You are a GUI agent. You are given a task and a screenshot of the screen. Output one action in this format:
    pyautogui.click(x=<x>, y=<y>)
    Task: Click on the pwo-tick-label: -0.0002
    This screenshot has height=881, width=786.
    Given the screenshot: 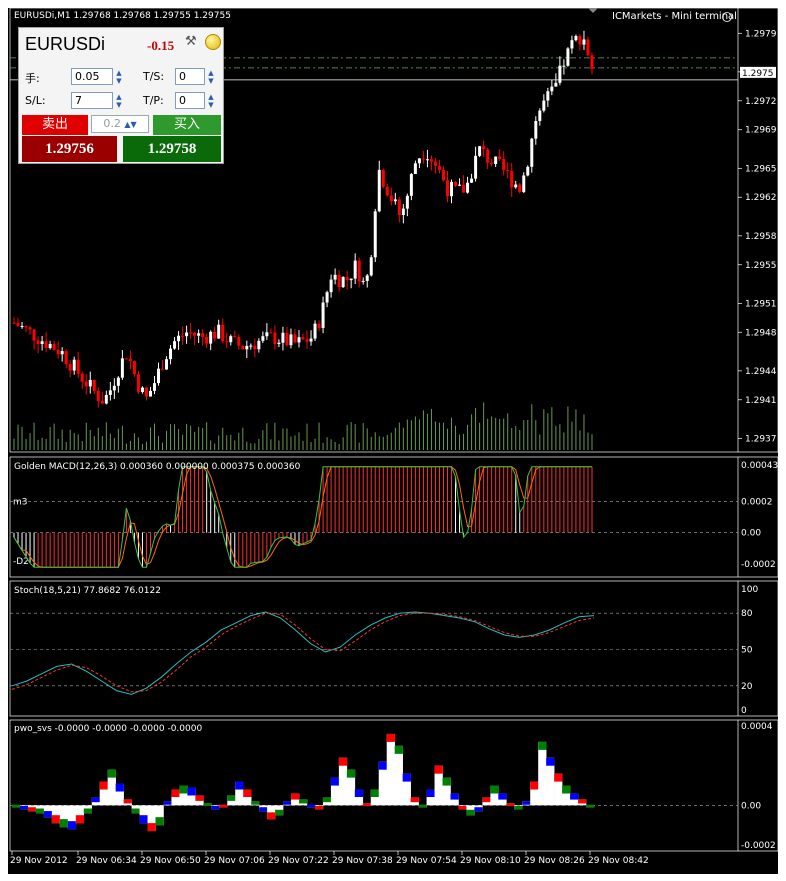 What is the action you would take?
    pyautogui.click(x=758, y=846)
    